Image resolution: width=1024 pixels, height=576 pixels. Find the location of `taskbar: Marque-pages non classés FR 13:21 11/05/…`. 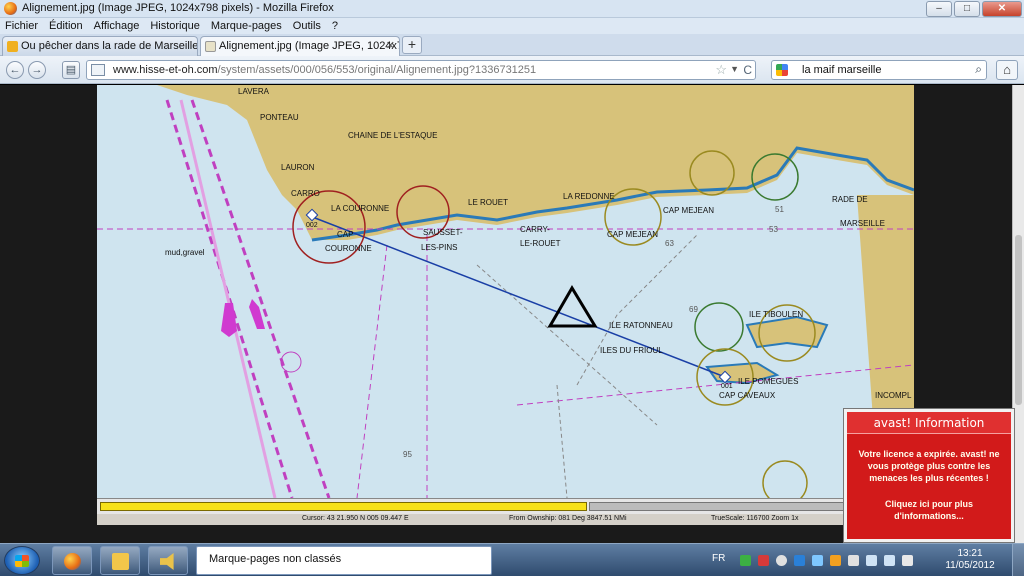

taskbar: Marque-pages non classés FR 13:21 11/05/… is located at coordinates (512, 559).